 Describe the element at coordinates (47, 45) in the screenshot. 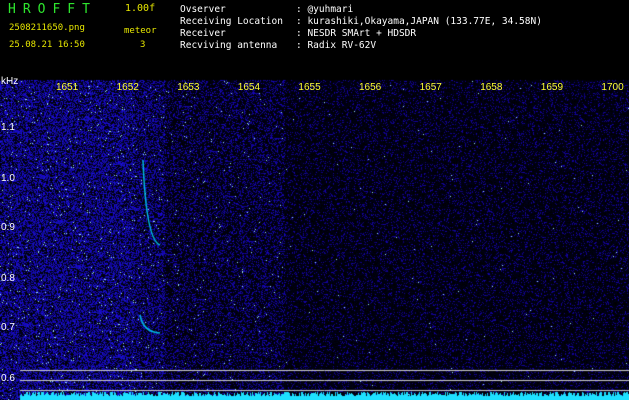

I see `datetime-label: 25.08.21 16:50` at that location.